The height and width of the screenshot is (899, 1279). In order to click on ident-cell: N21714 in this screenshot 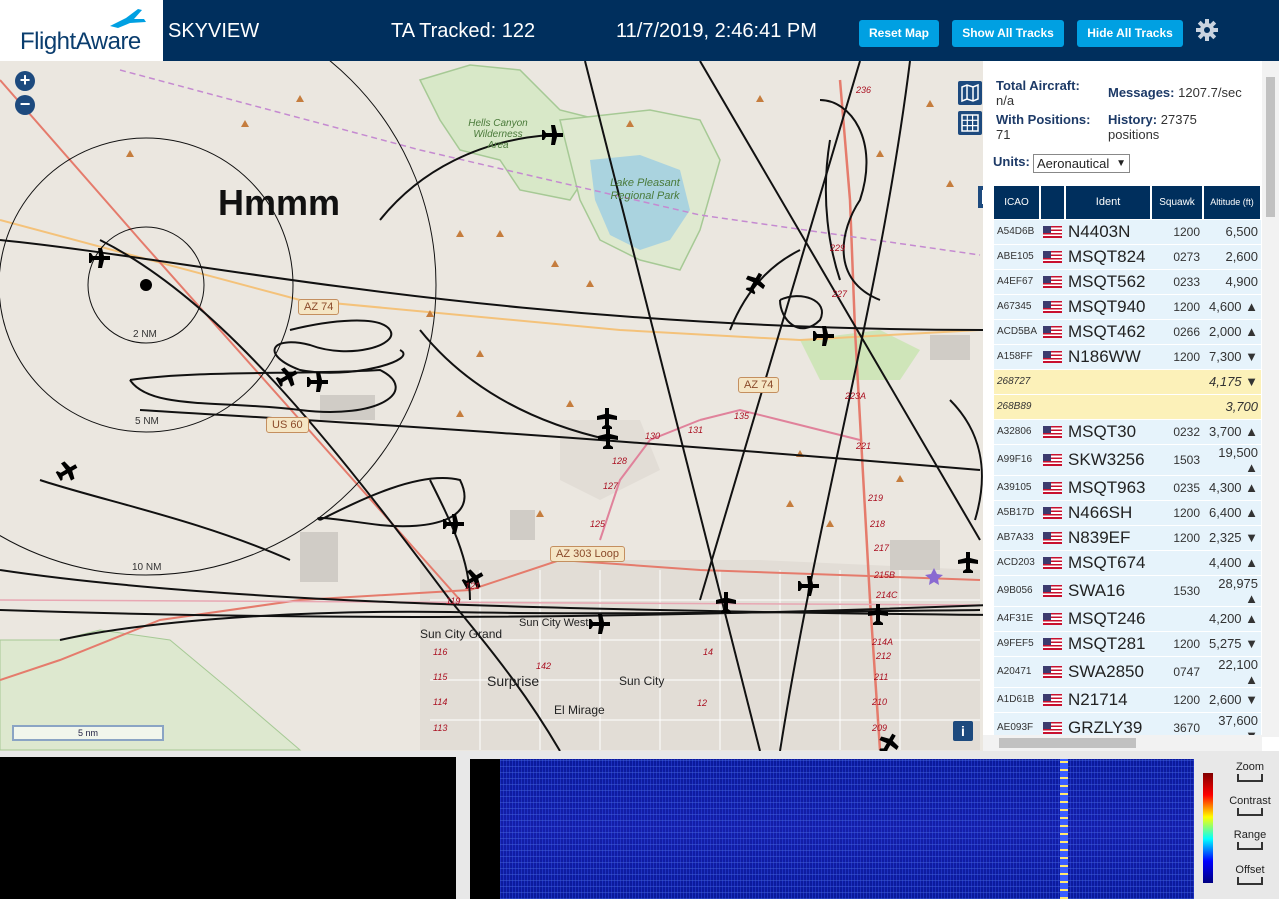, I will do `click(1108, 699)`.